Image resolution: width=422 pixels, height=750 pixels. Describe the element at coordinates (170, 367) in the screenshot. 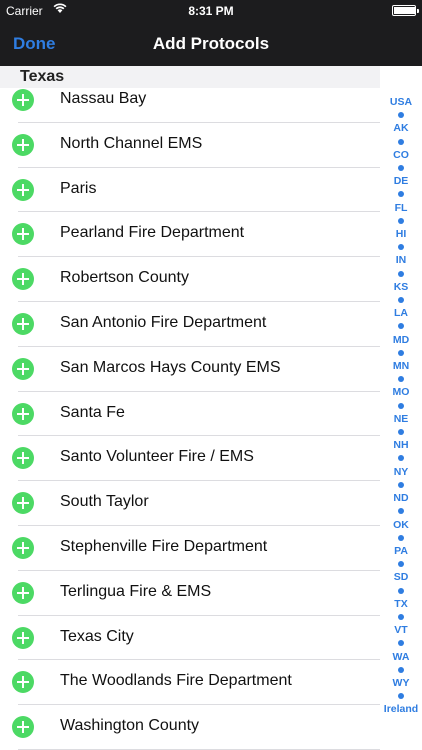

I see `list-item-label: San Marcos Hays County EMS` at that location.